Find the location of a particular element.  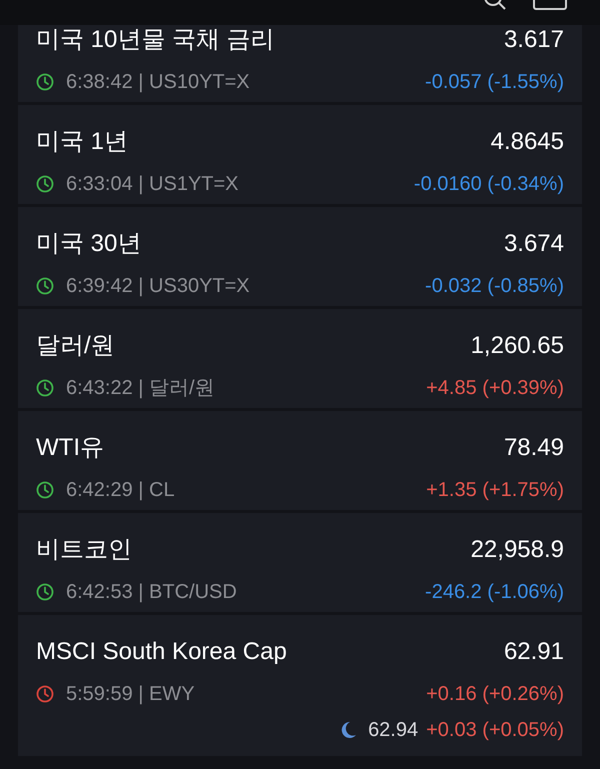

quote-change: -0.032 (-0.85%) is located at coordinates (494, 286).